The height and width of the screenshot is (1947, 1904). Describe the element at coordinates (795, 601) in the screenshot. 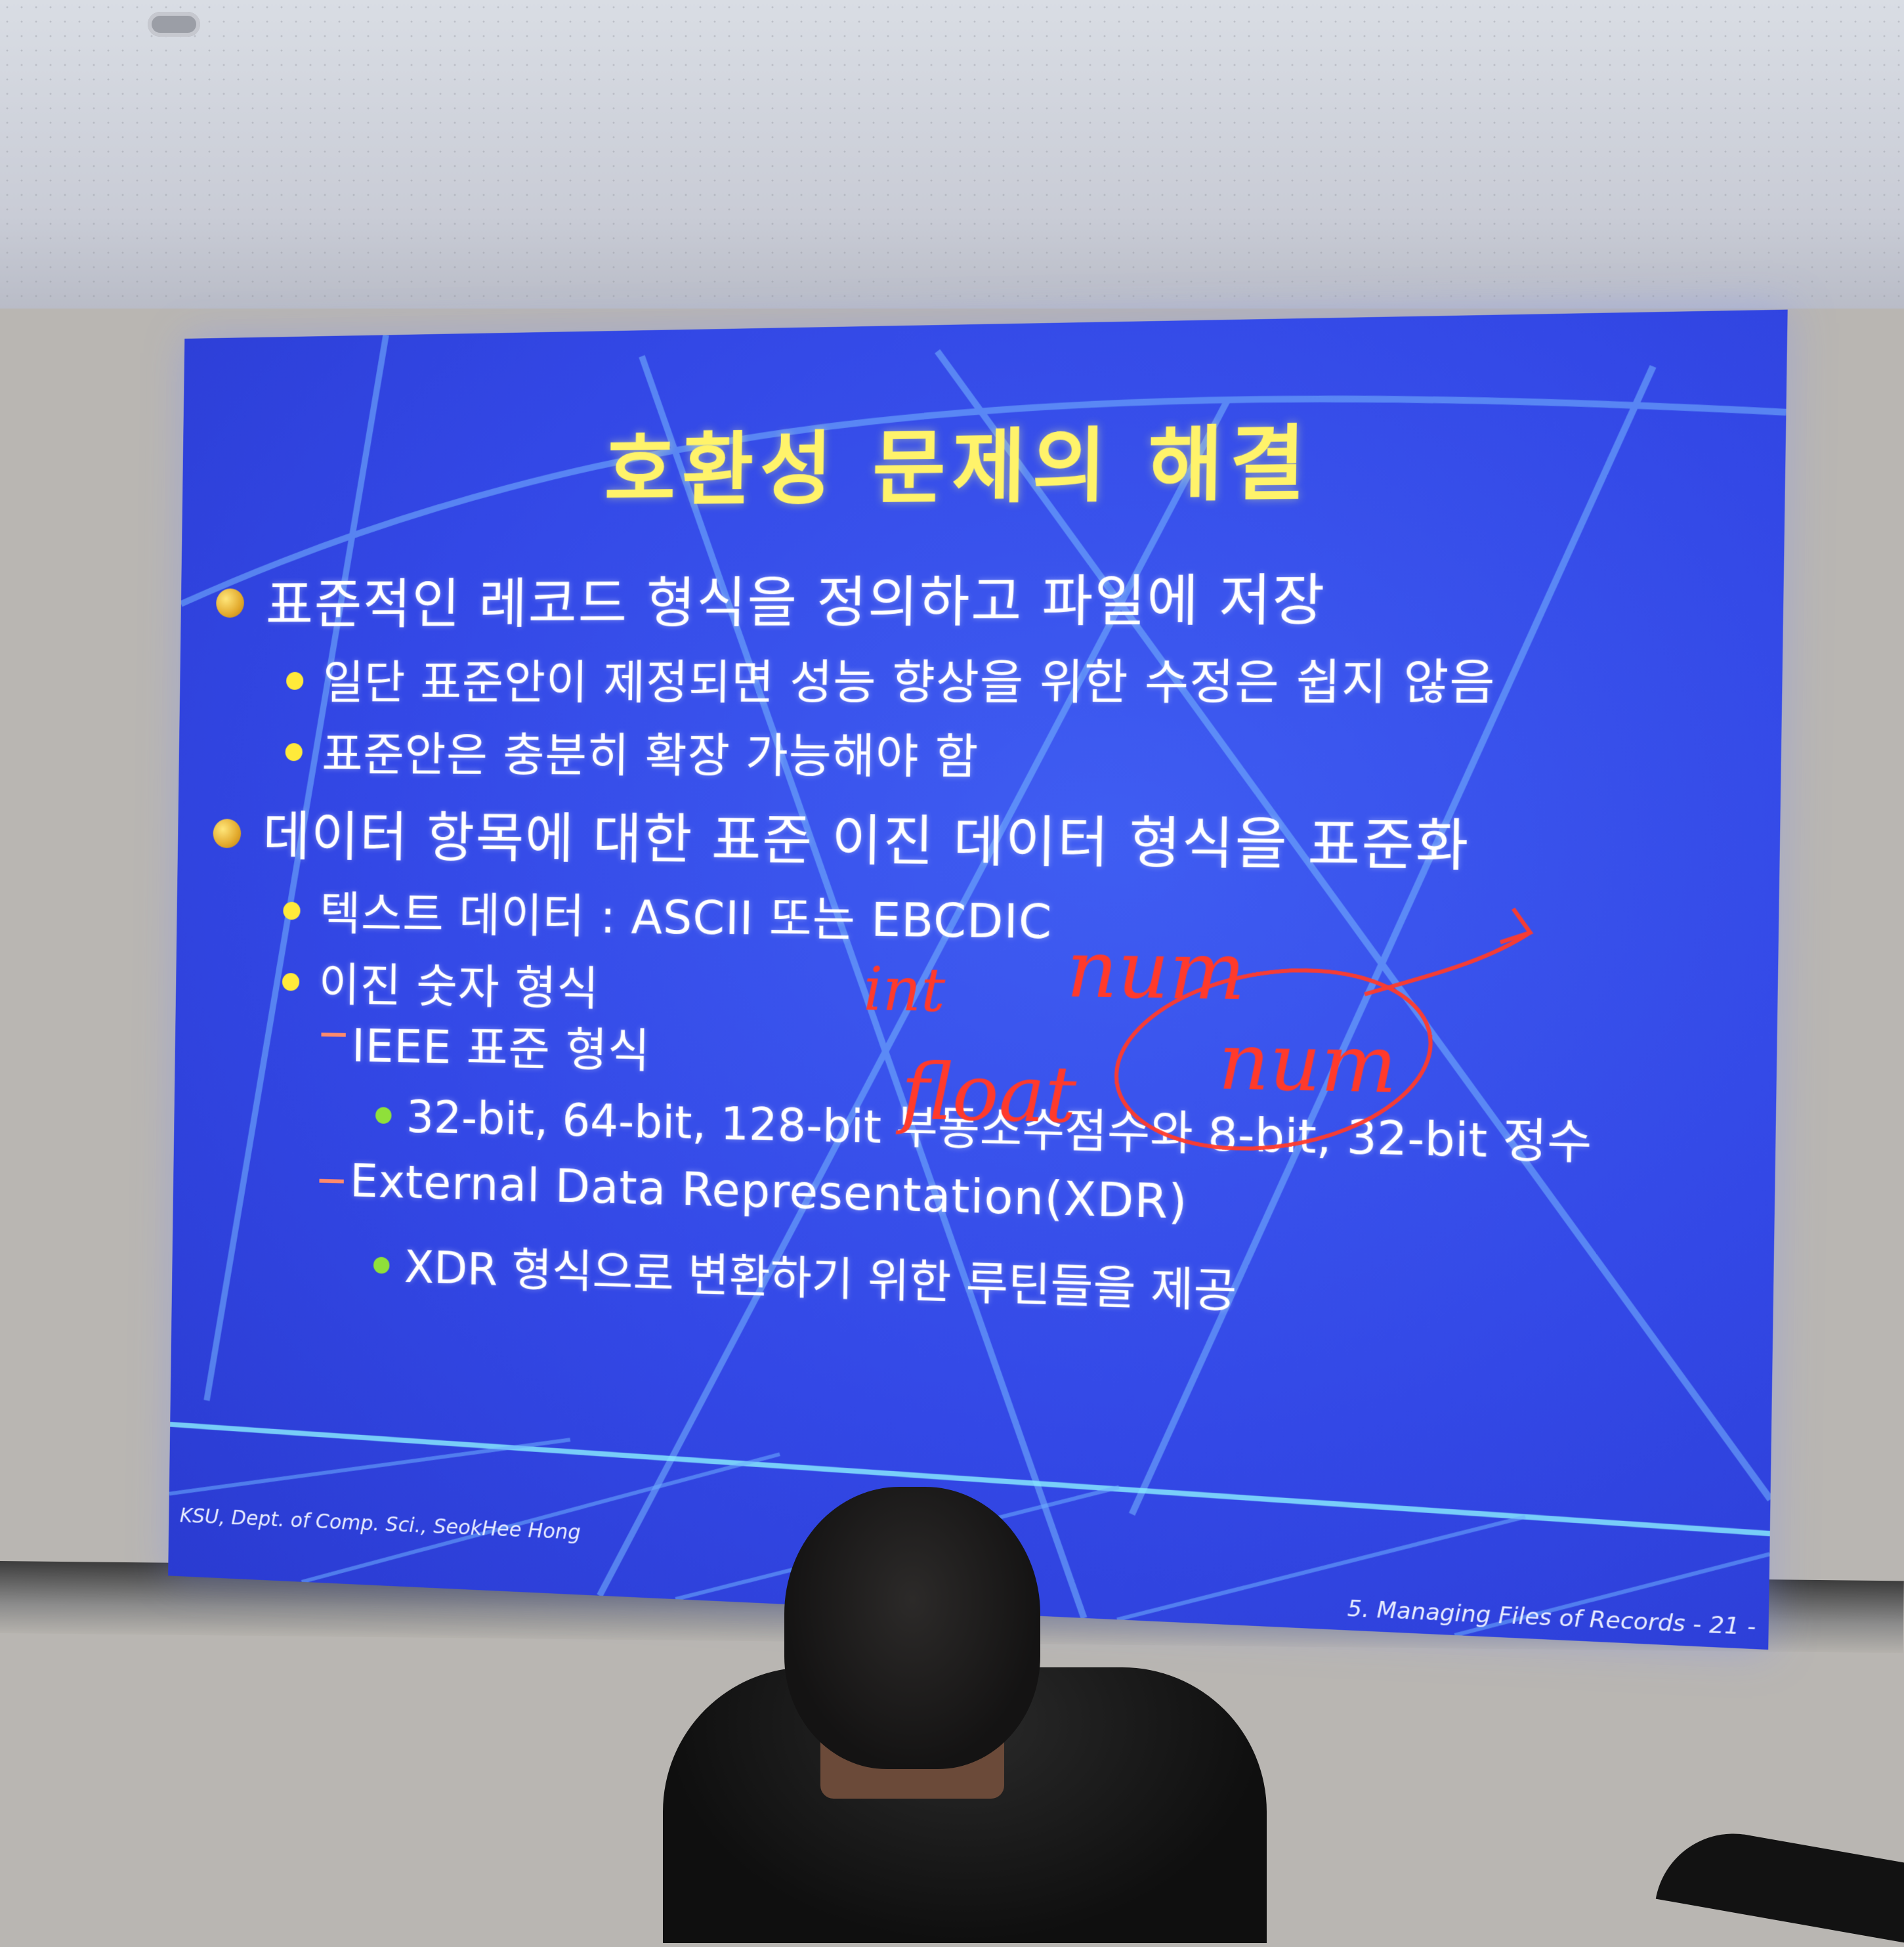

I see `slide-line-1: 표준적인 레코드 형식을 정의하고 파일에 저장` at that location.